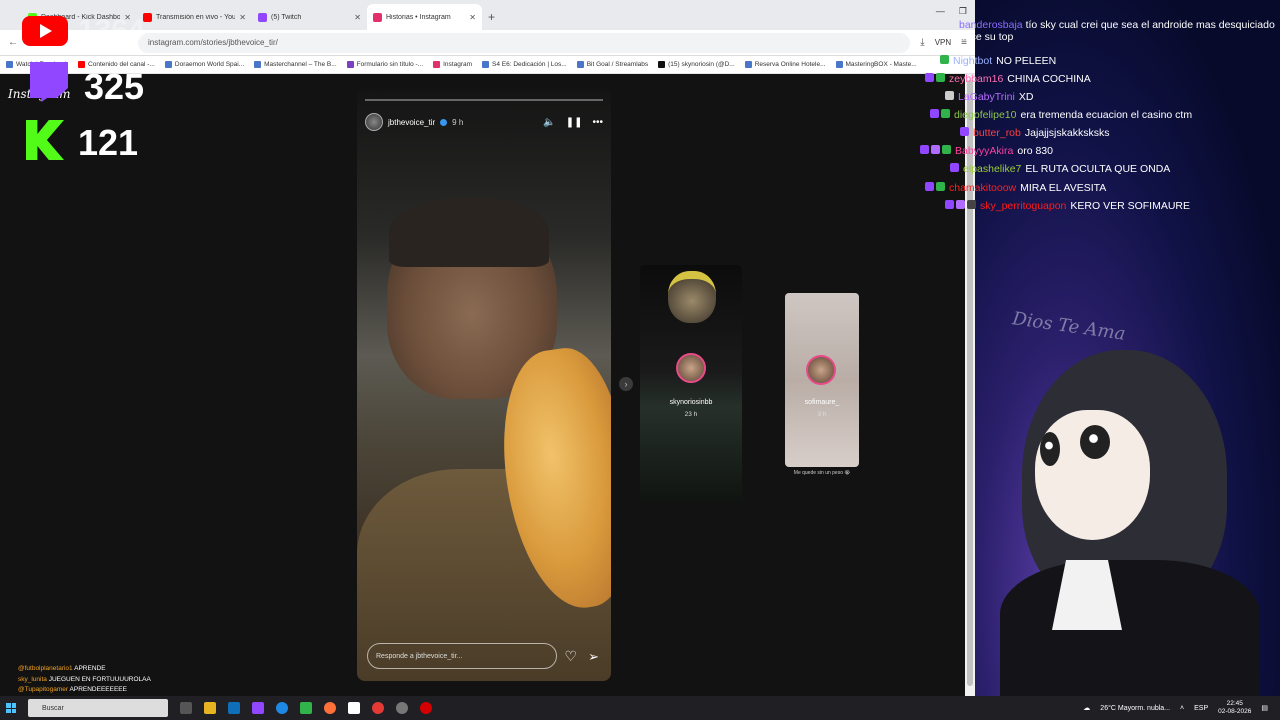  I want to click on windows-start-icon, so click(11, 708).